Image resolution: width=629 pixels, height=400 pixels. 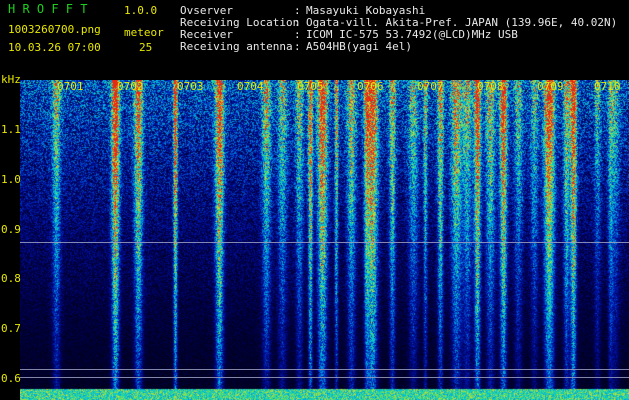 What do you see at coordinates (550, 86) in the screenshot?
I see `time-tick-label: 0709` at bounding box center [550, 86].